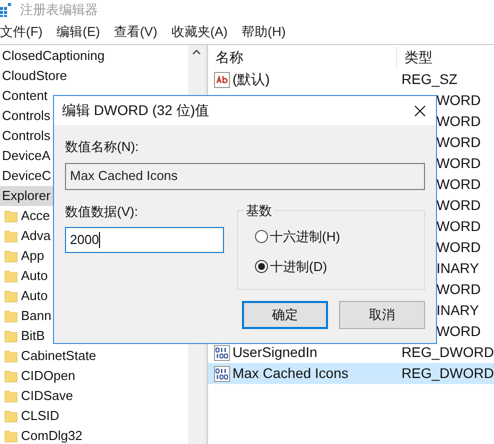 This screenshot has width=494, height=444. What do you see at coordinates (290, 373) in the screenshot?
I see `value-name: Max Cached Icons` at bounding box center [290, 373].